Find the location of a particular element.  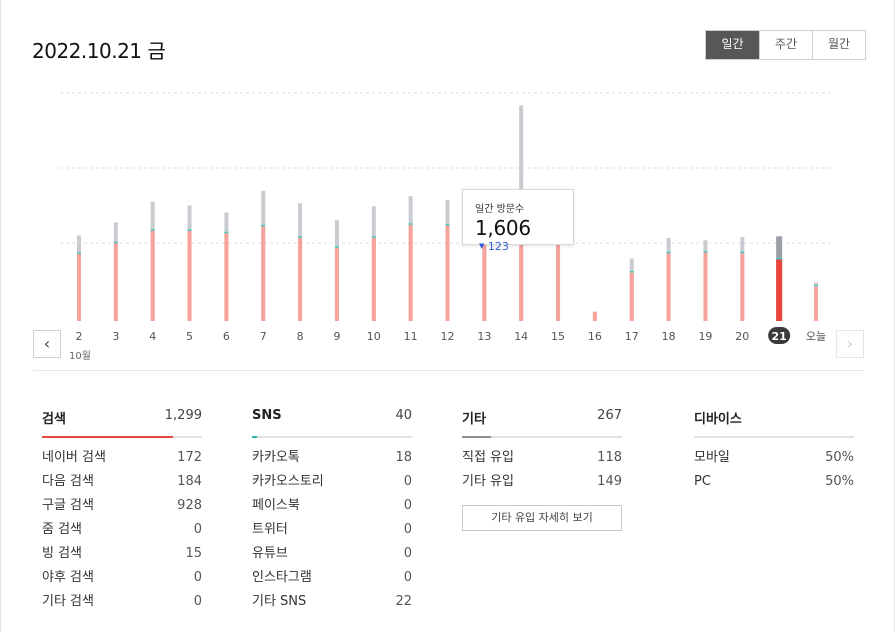

row-label: 직접 유입 is located at coordinates (488, 457).